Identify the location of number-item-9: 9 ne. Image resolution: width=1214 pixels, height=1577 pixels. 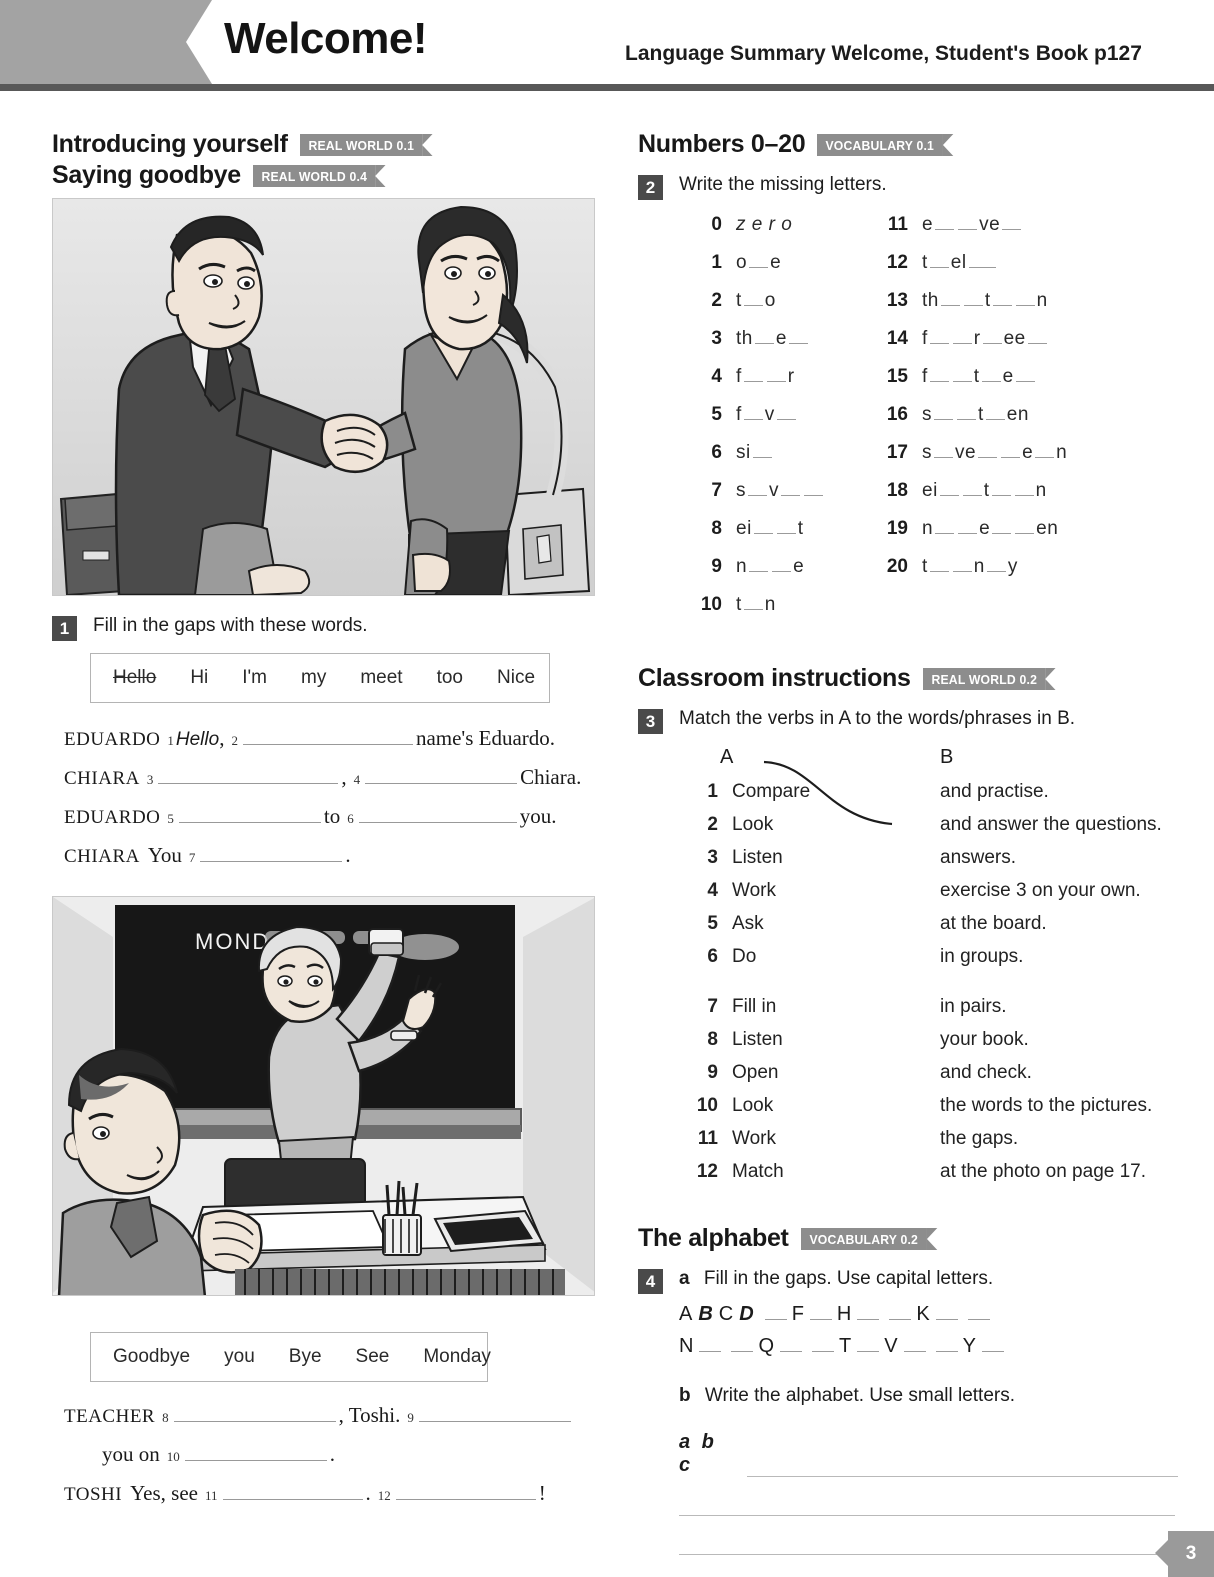
(781, 575).